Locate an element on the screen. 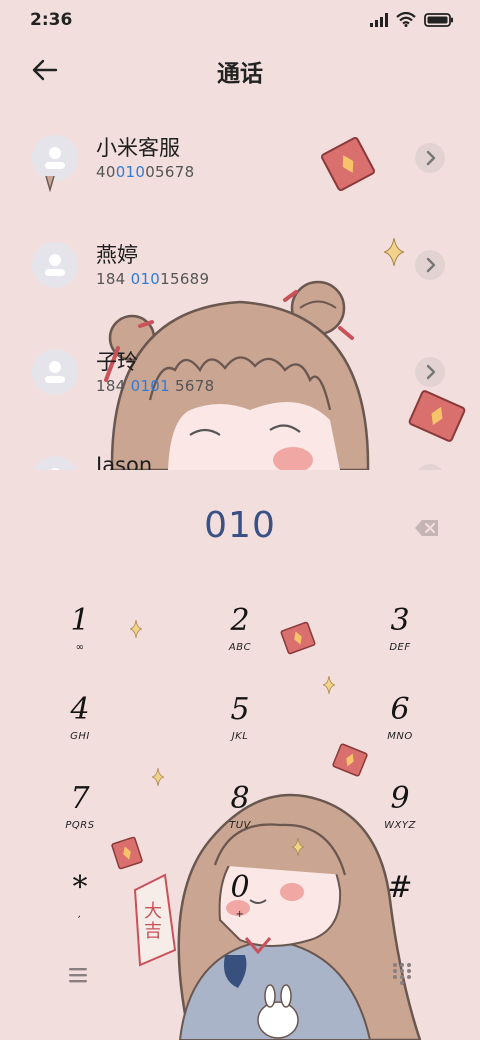  dialpad-icon is located at coordinates (402, 974).